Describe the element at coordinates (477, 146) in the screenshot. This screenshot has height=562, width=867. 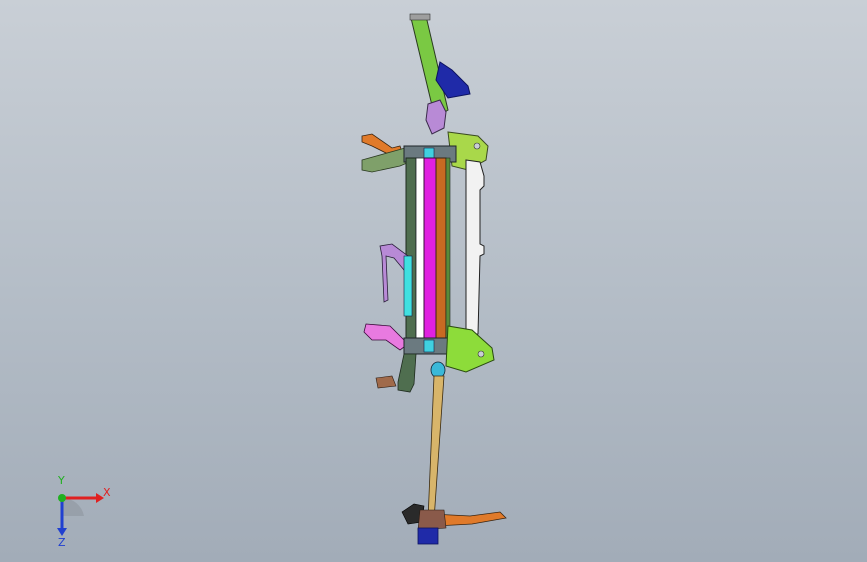
I see `upper-plate-hole` at that location.